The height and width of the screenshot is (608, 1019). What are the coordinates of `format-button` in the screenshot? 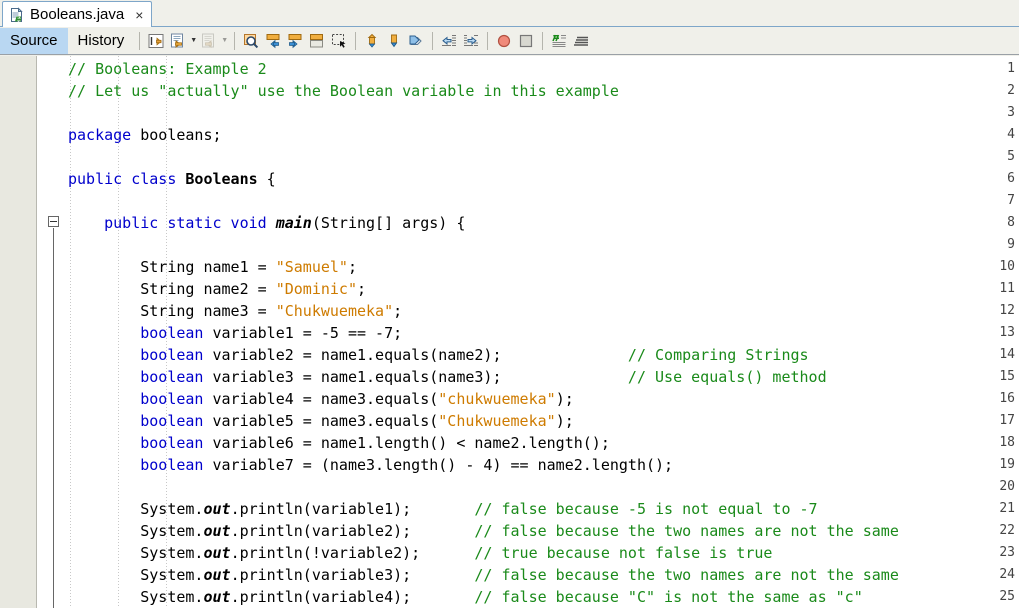 It's located at (581, 41).